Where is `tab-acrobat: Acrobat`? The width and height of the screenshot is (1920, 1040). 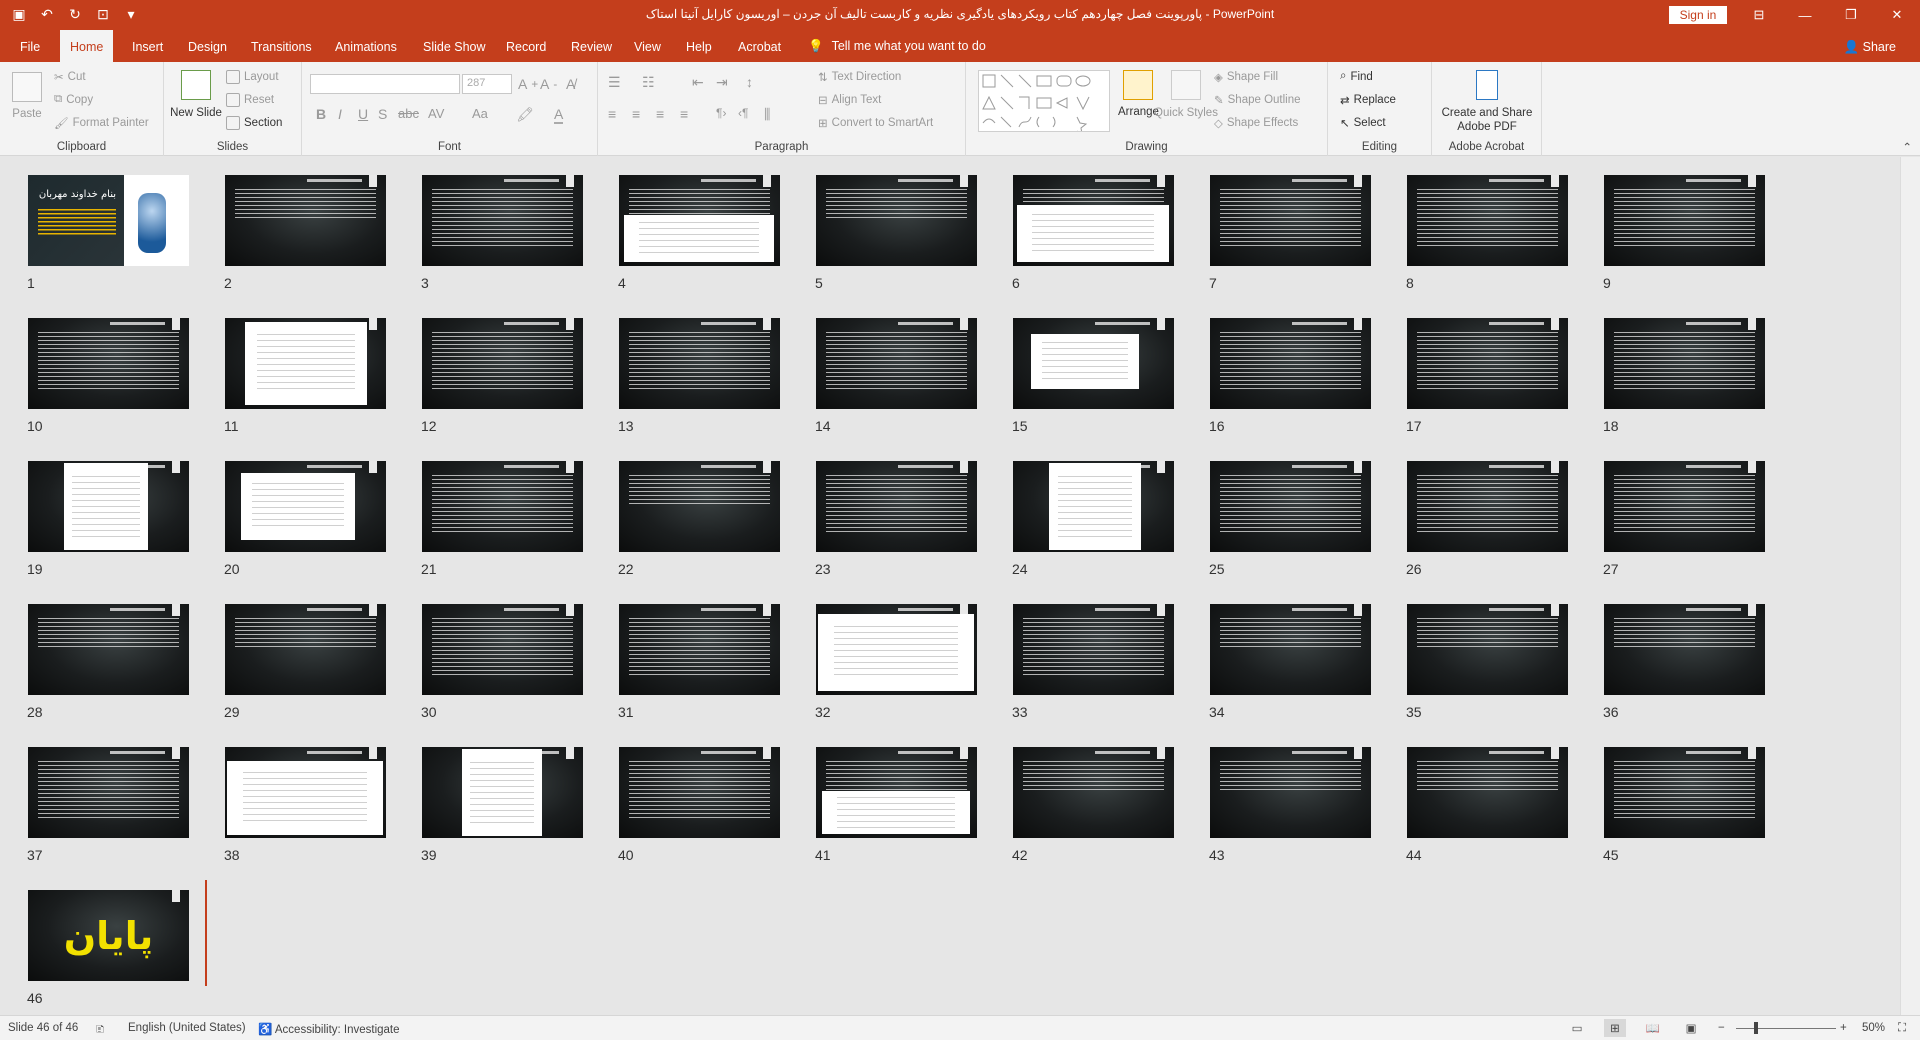 tab-acrobat: Acrobat is located at coordinates (759, 46).